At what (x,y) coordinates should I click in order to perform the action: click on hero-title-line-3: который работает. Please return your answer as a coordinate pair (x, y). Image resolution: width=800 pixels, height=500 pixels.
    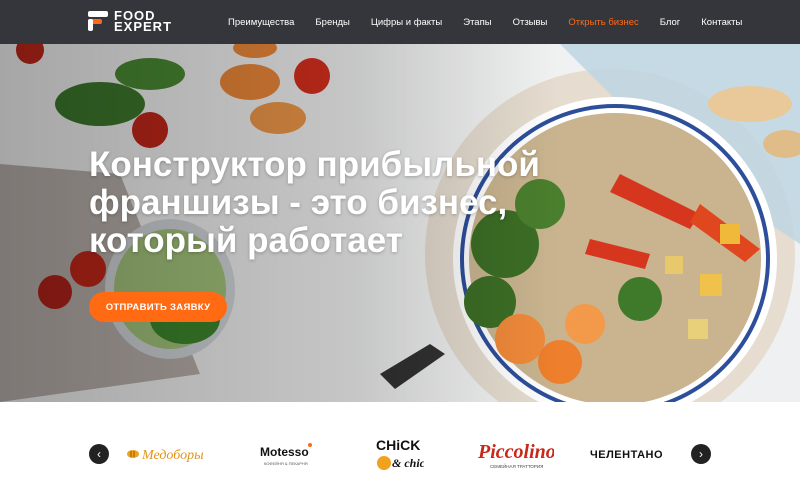
    Looking at the image, I should click on (246, 240).